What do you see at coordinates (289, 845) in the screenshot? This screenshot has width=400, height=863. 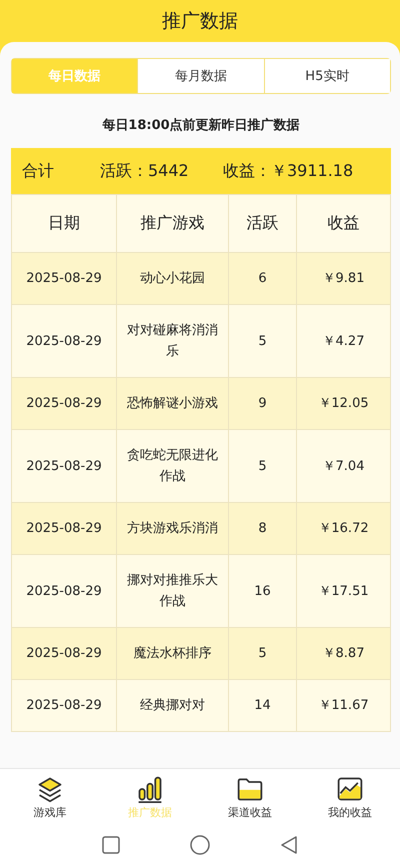 I see `back-icon` at bounding box center [289, 845].